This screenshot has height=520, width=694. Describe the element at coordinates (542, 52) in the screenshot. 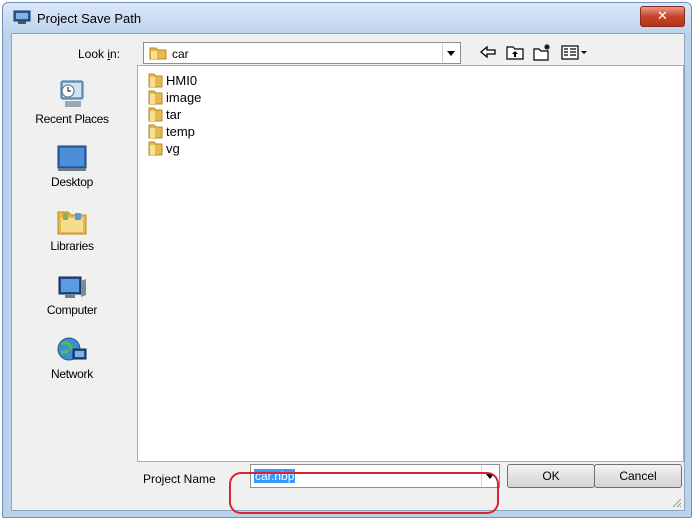

I see `new-folder-icon` at that location.